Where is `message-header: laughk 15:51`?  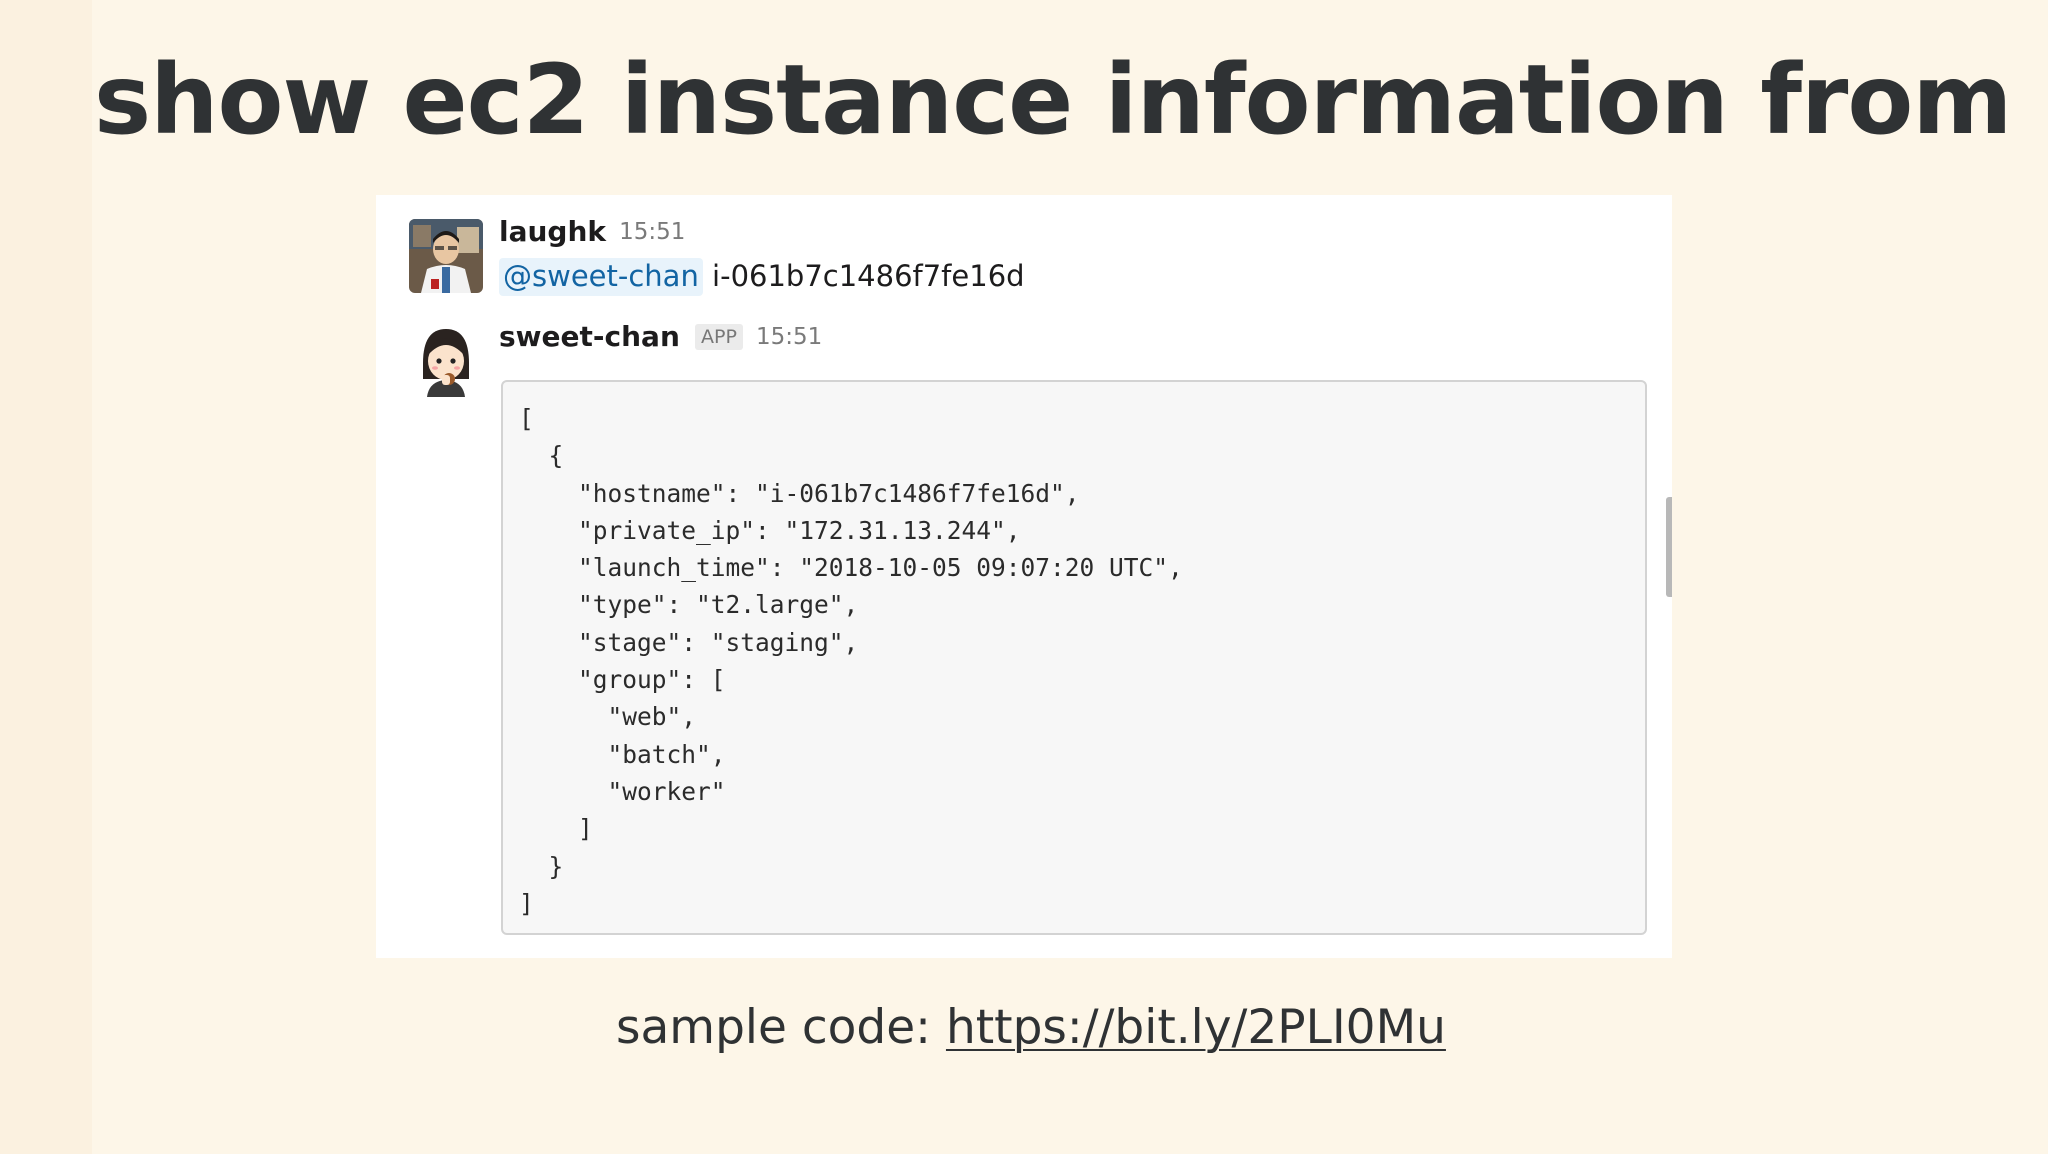
message-header: laughk 15:51 is located at coordinates (592, 231).